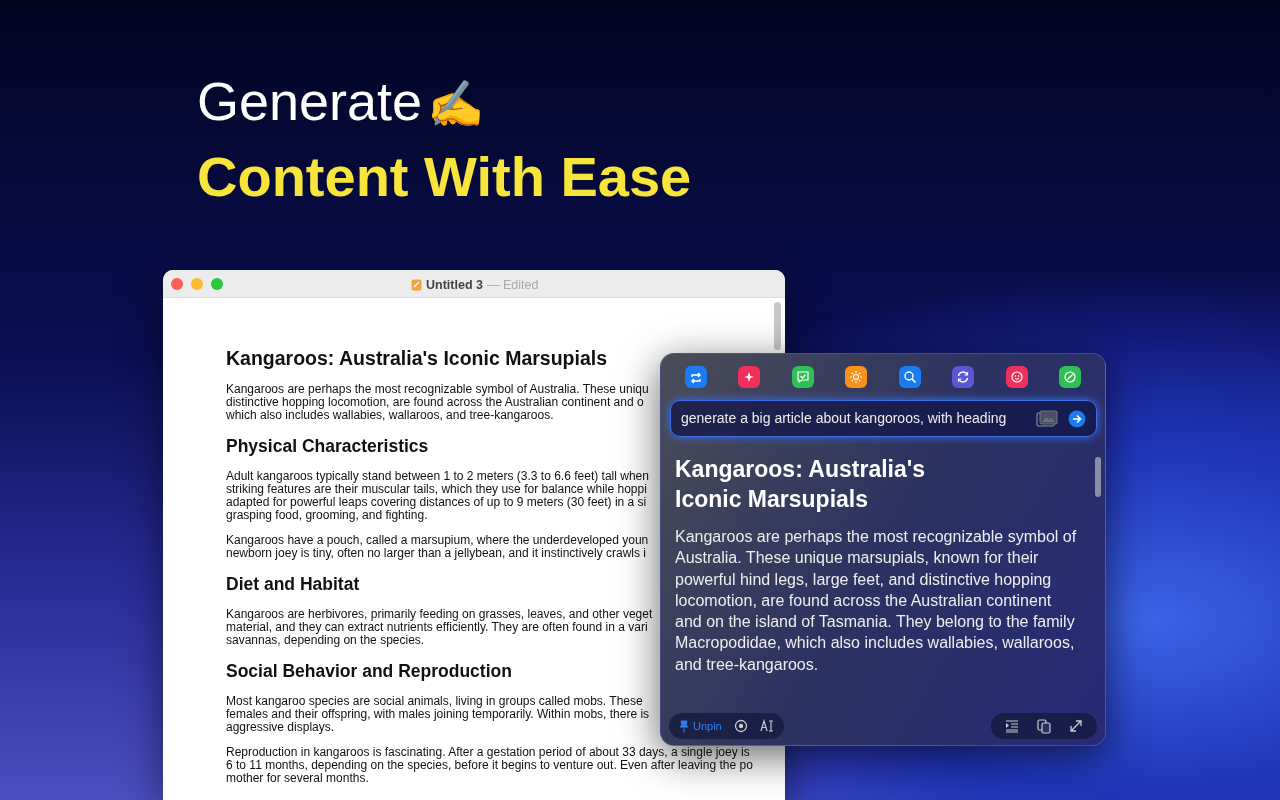  I want to click on chat-check-icon, so click(802, 377).